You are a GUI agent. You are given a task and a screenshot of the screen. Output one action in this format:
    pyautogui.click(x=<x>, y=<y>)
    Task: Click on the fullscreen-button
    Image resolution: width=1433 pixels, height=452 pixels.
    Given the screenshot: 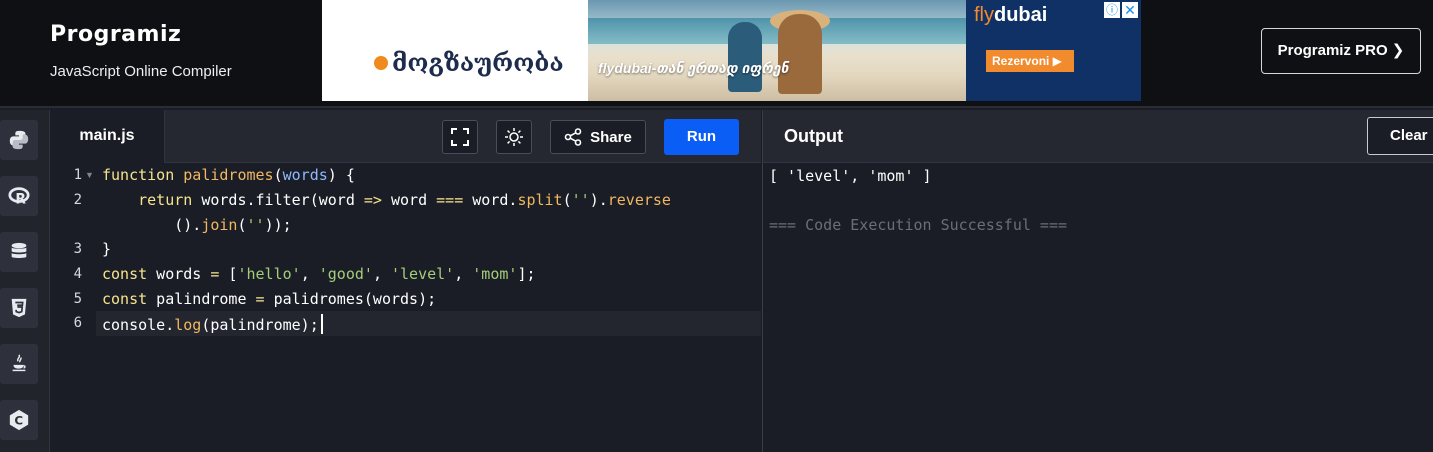 What is the action you would take?
    pyautogui.click(x=460, y=137)
    